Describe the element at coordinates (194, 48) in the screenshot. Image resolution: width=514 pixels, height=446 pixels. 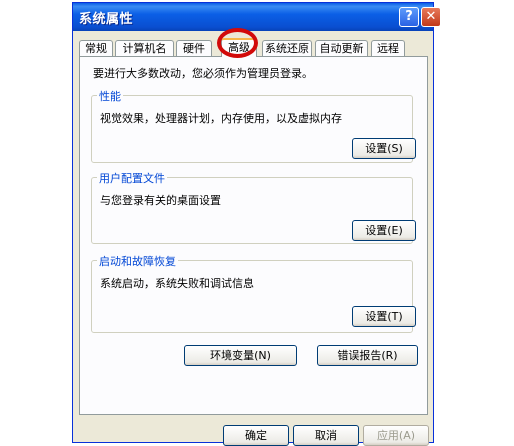
I see `tab-hardware: 硬件` at that location.